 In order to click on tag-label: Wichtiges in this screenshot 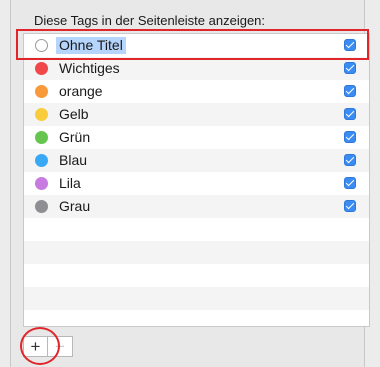, I will do `click(89, 68)`.